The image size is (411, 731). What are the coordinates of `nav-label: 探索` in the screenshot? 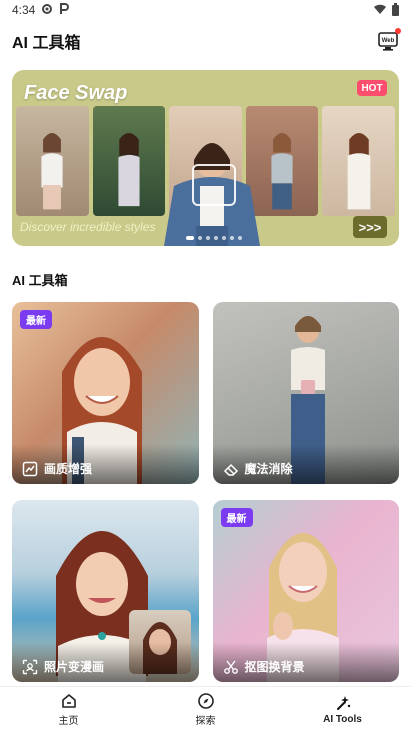 It's located at (205, 721).